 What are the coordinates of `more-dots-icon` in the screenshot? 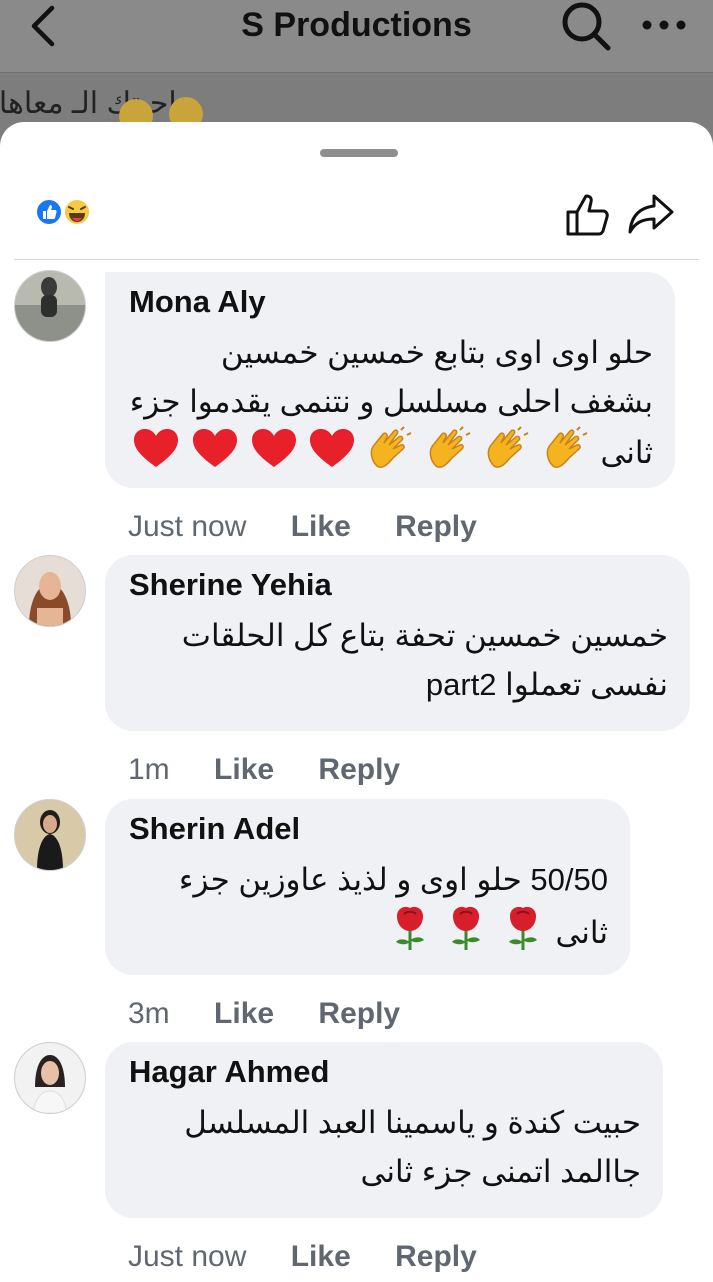 It's located at (665, 25).